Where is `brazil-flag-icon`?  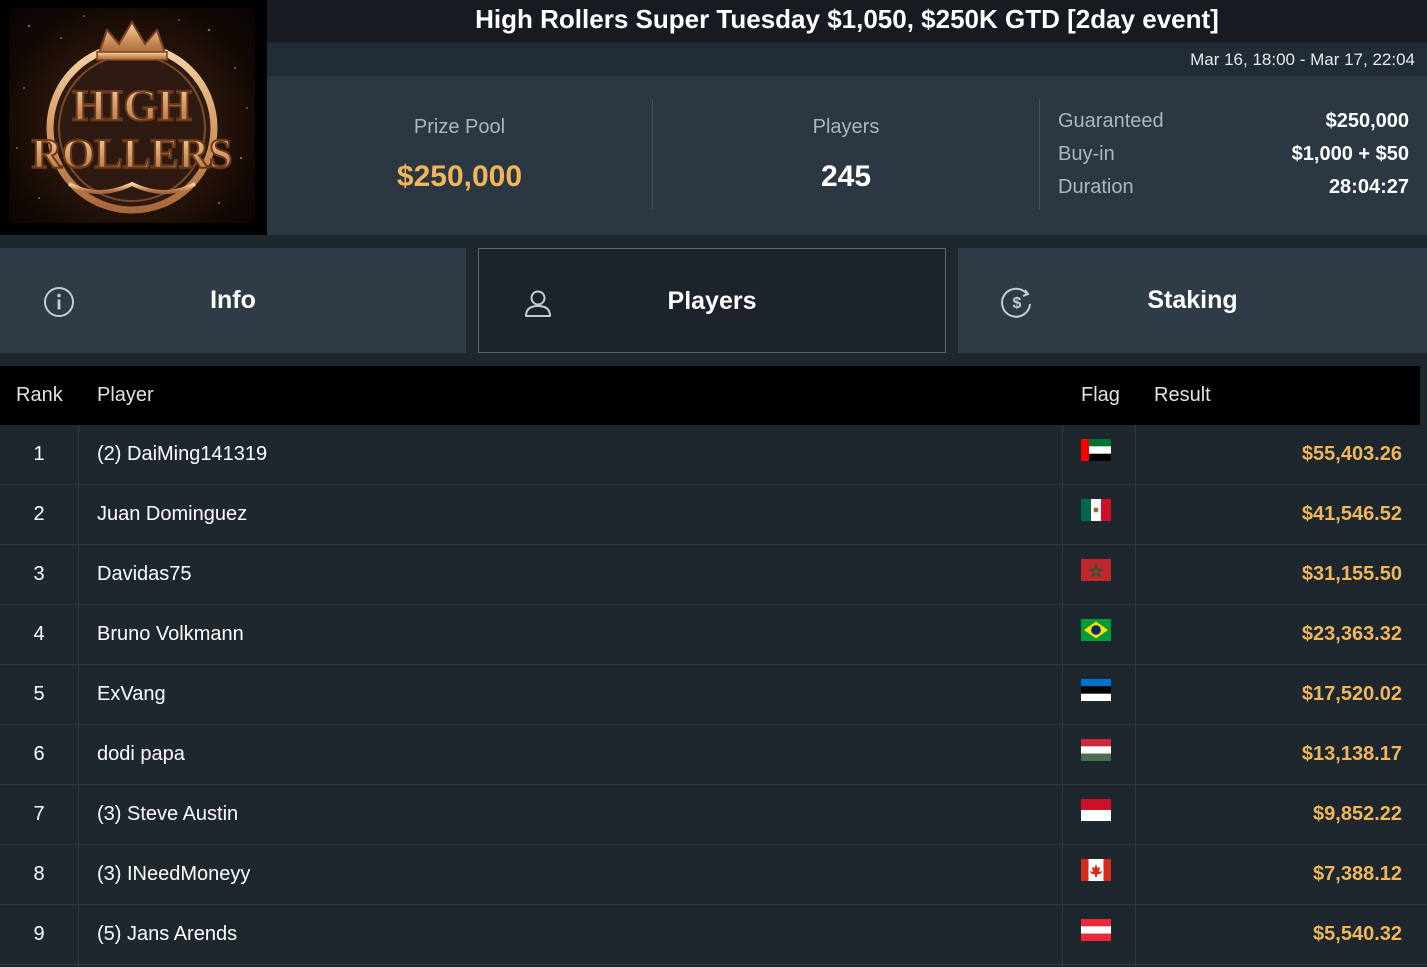 brazil-flag-icon is located at coordinates (1096, 630).